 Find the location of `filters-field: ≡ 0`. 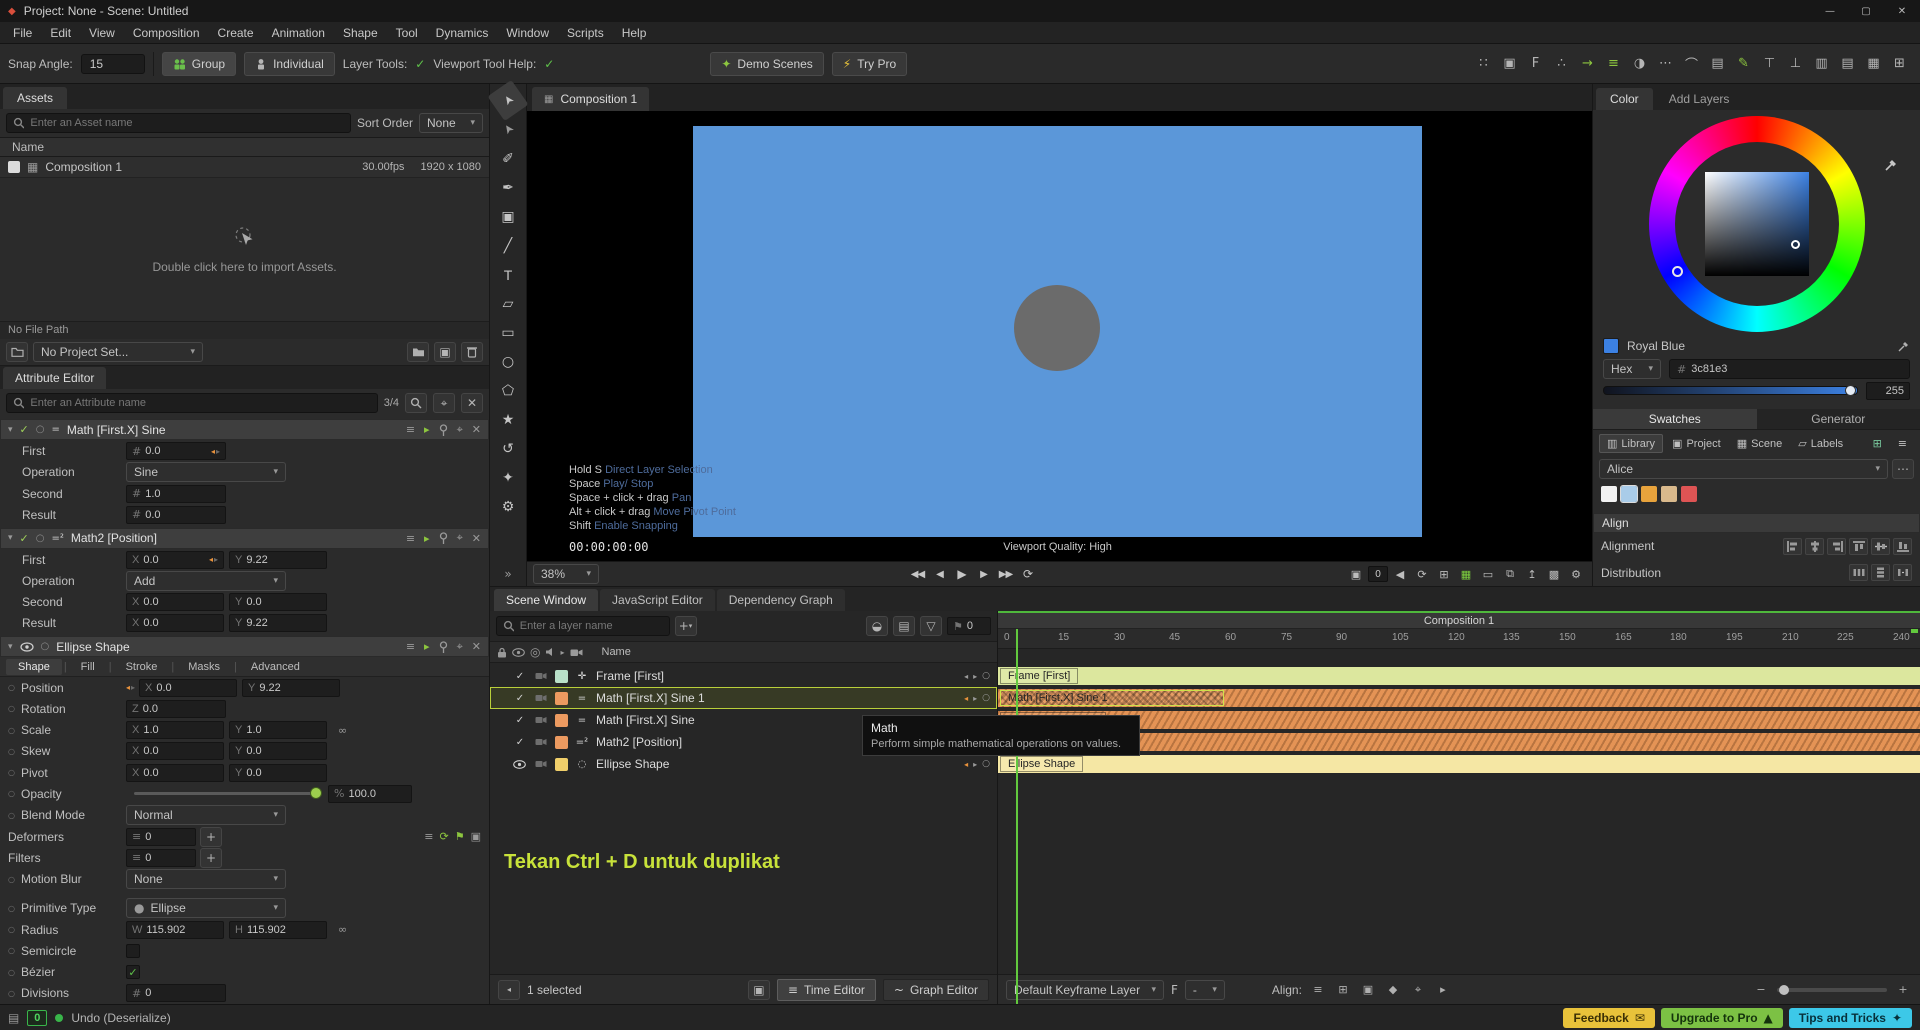

filters-field: ≡ 0 is located at coordinates (161, 857).